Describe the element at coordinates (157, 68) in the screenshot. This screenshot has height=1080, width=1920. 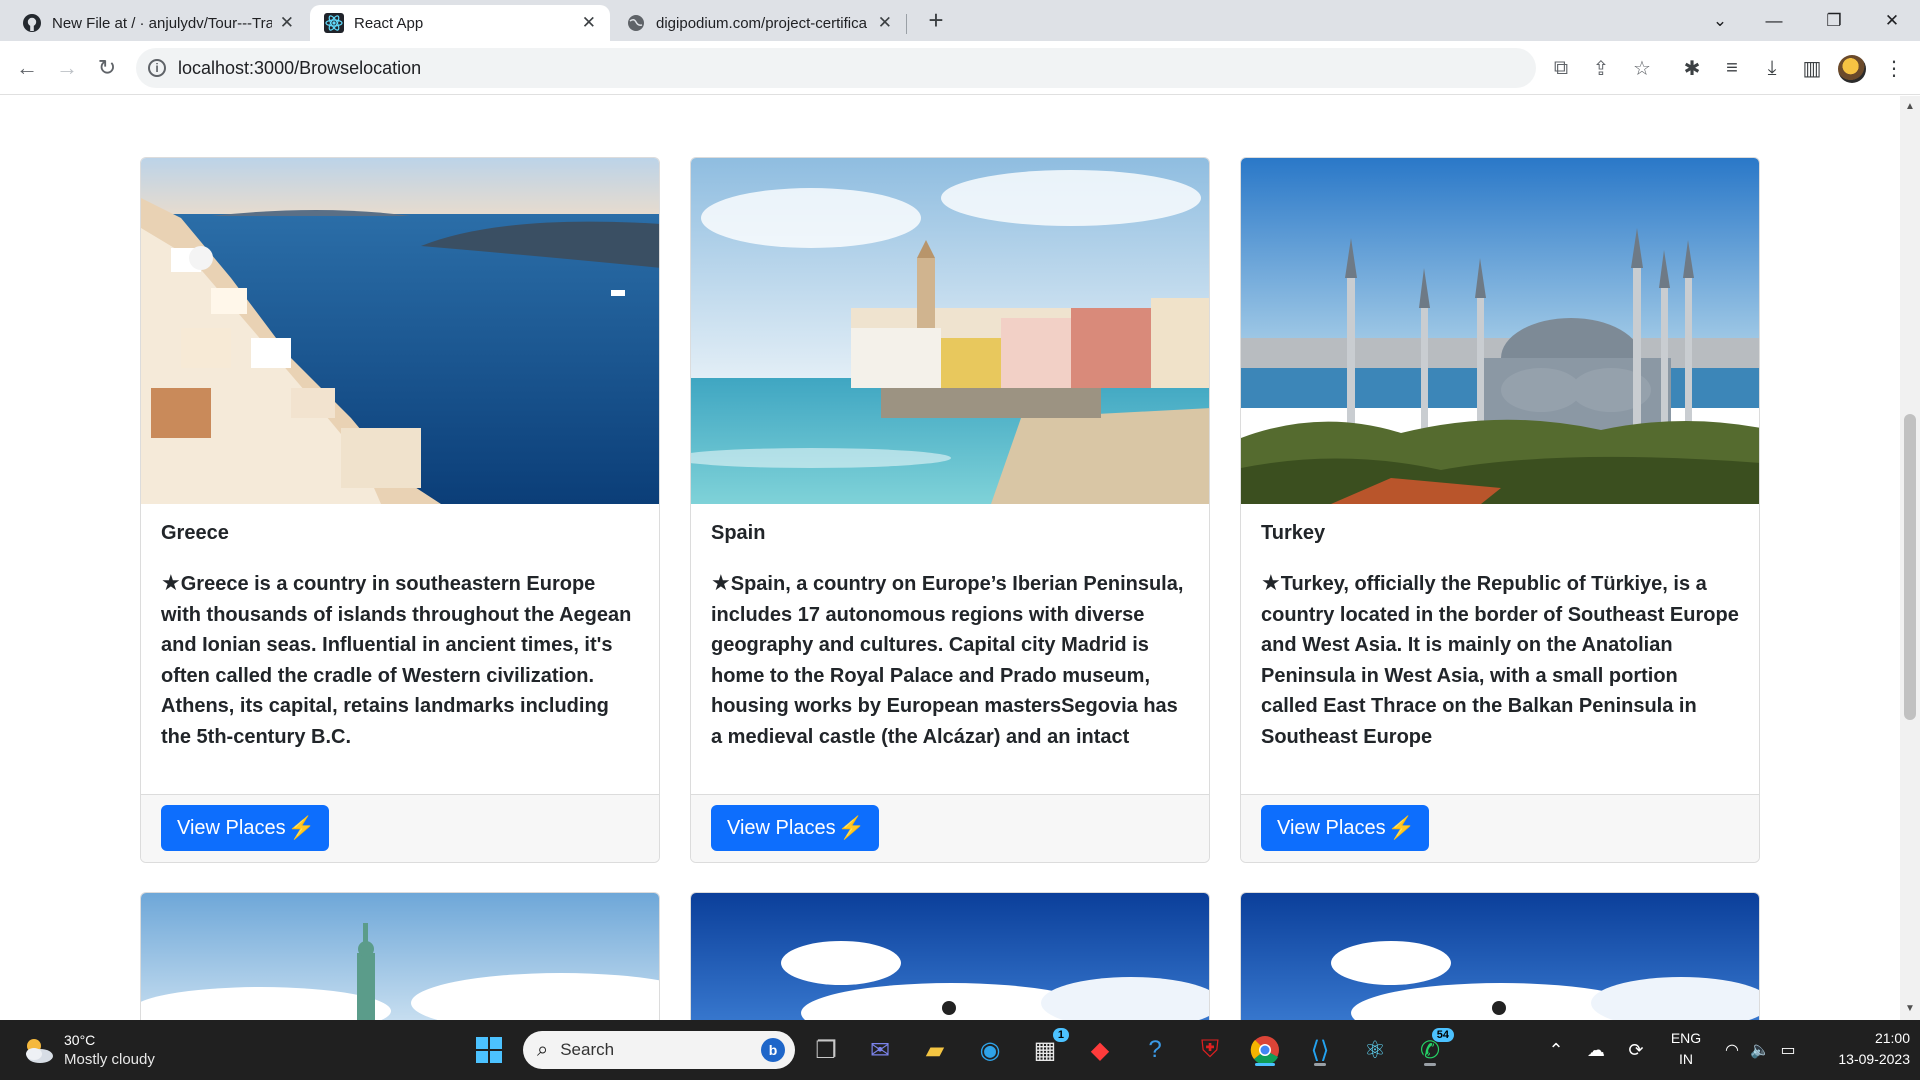
I see `site-info-icon: i` at that location.